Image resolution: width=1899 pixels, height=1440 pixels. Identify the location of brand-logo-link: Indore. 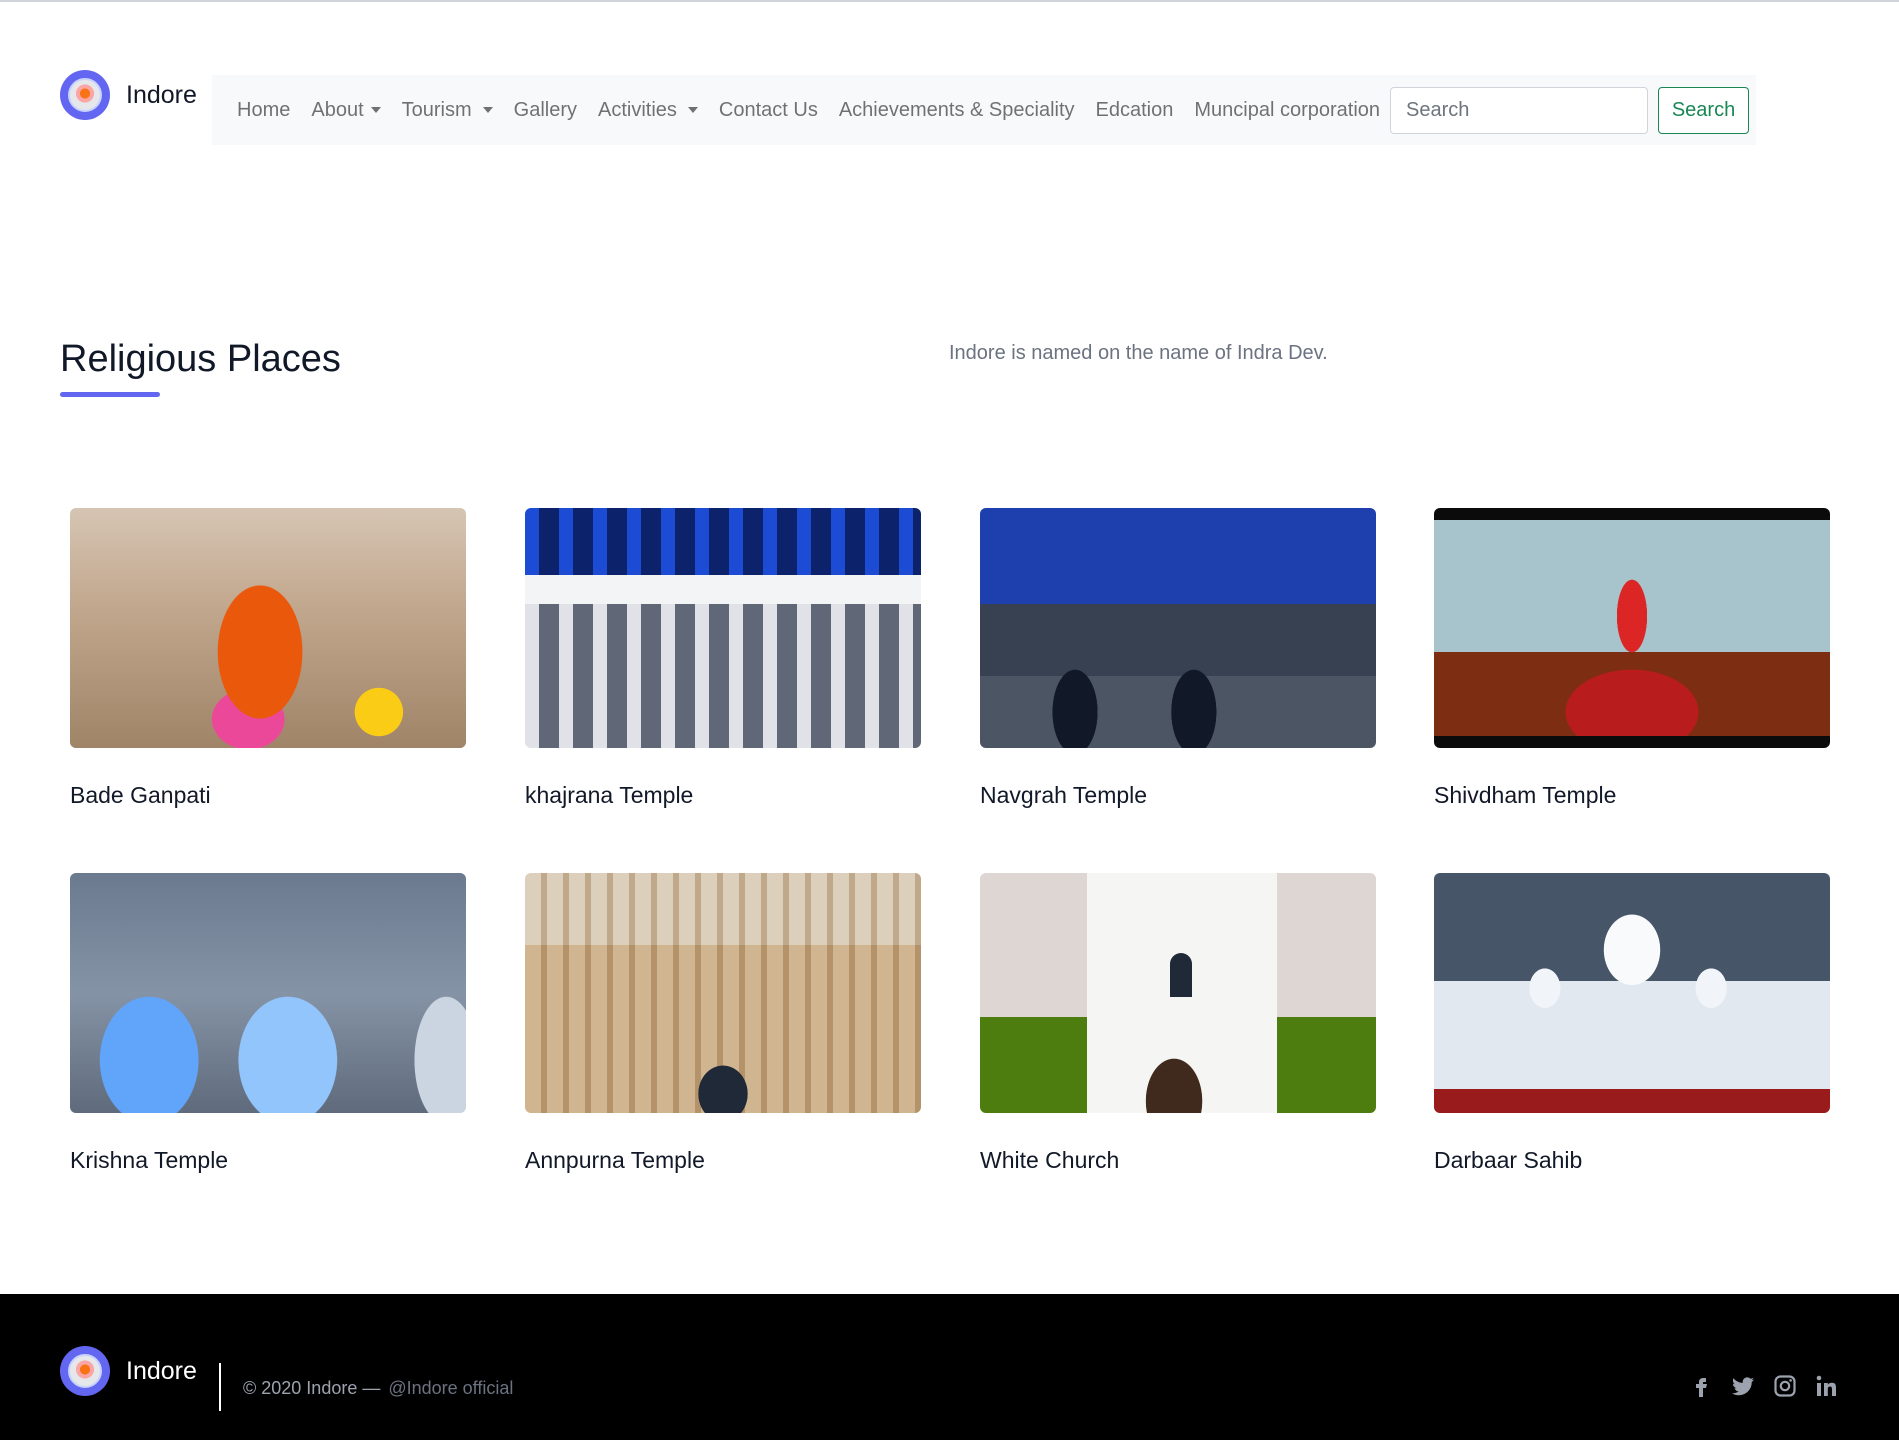
(128, 95).